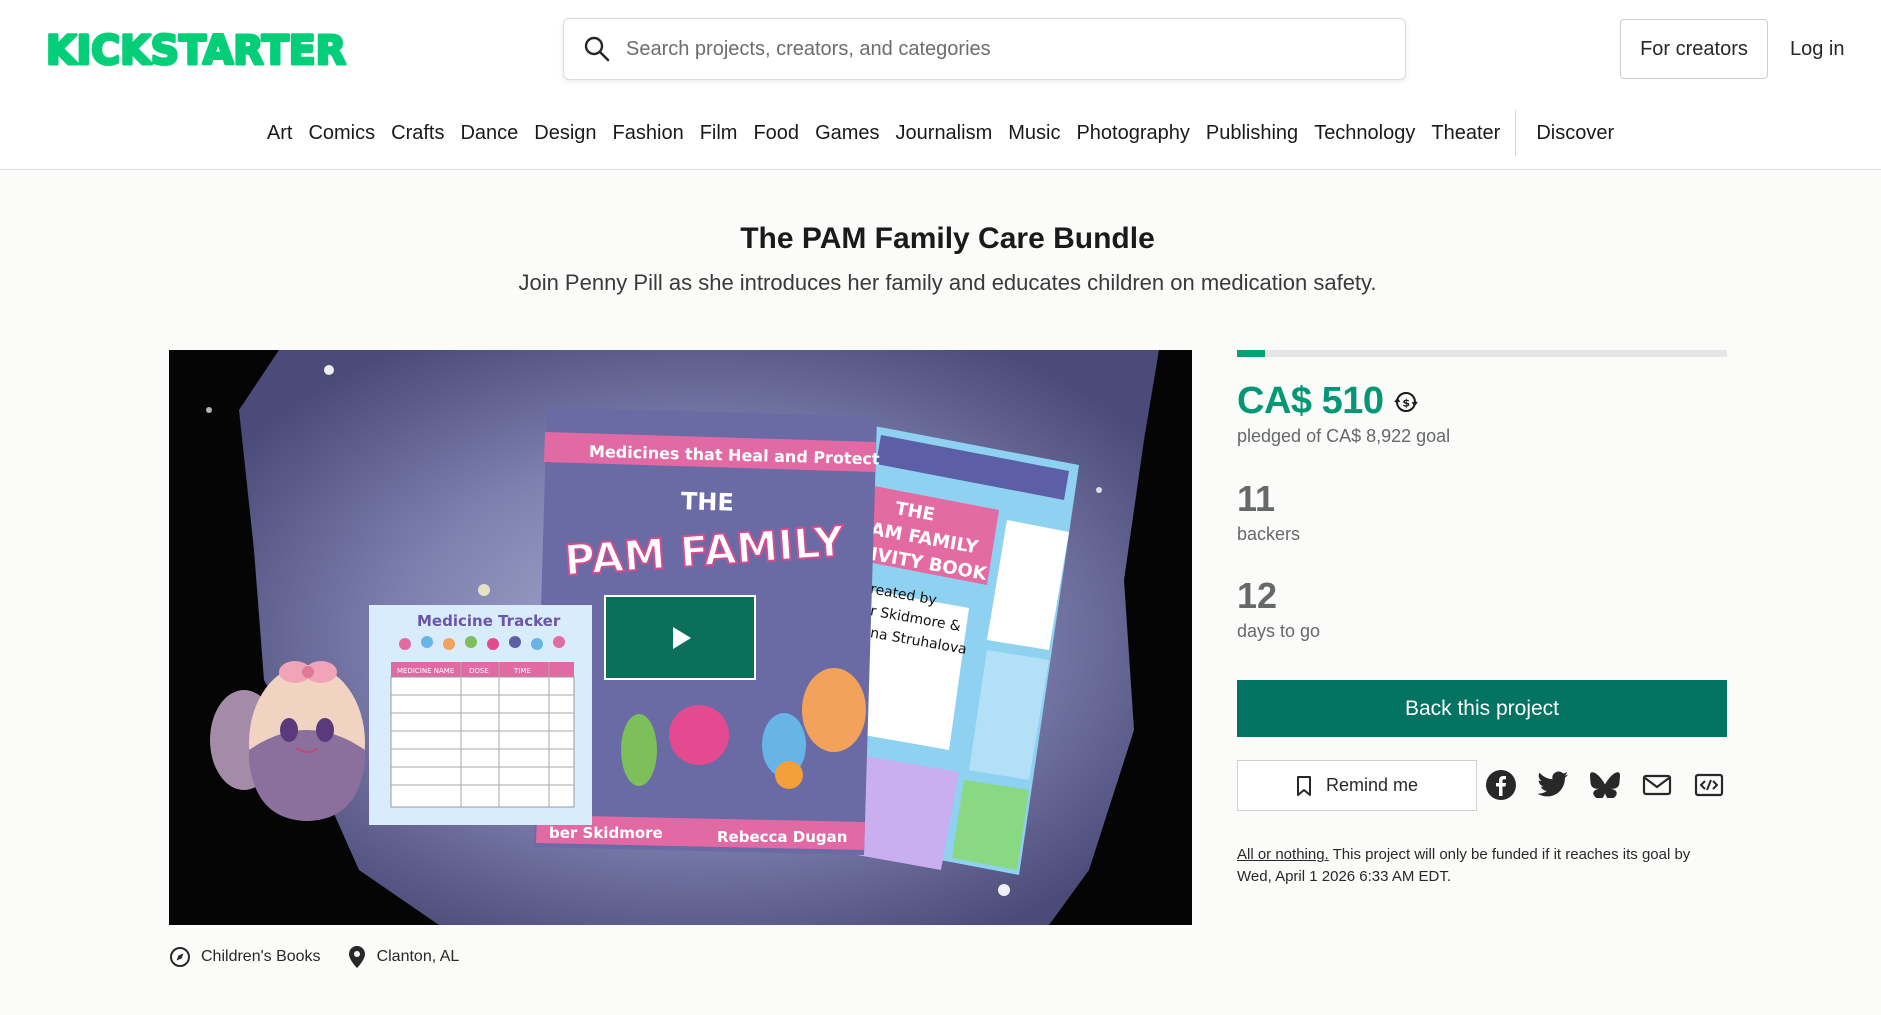  What do you see at coordinates (522, 671) in the screenshot?
I see `svg-text: TIME` at bounding box center [522, 671].